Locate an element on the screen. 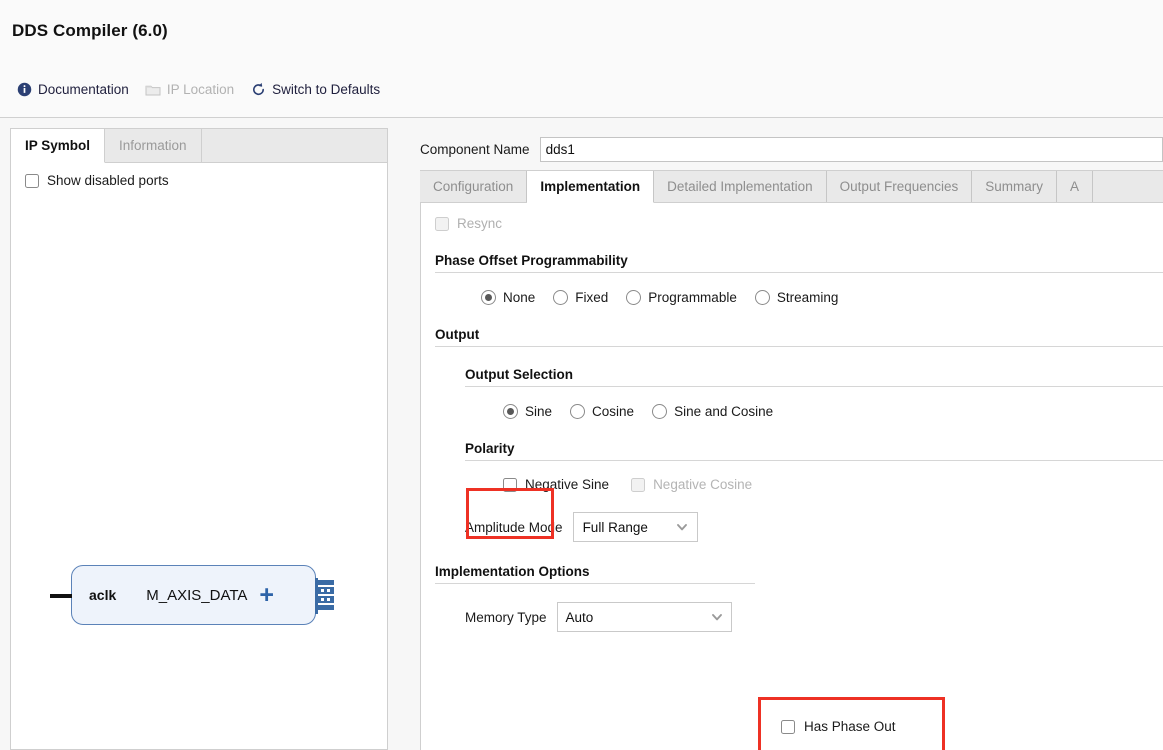 Image resolution: width=1163 pixels, height=750 pixels. tab-information-label: Information is located at coordinates (153, 145).